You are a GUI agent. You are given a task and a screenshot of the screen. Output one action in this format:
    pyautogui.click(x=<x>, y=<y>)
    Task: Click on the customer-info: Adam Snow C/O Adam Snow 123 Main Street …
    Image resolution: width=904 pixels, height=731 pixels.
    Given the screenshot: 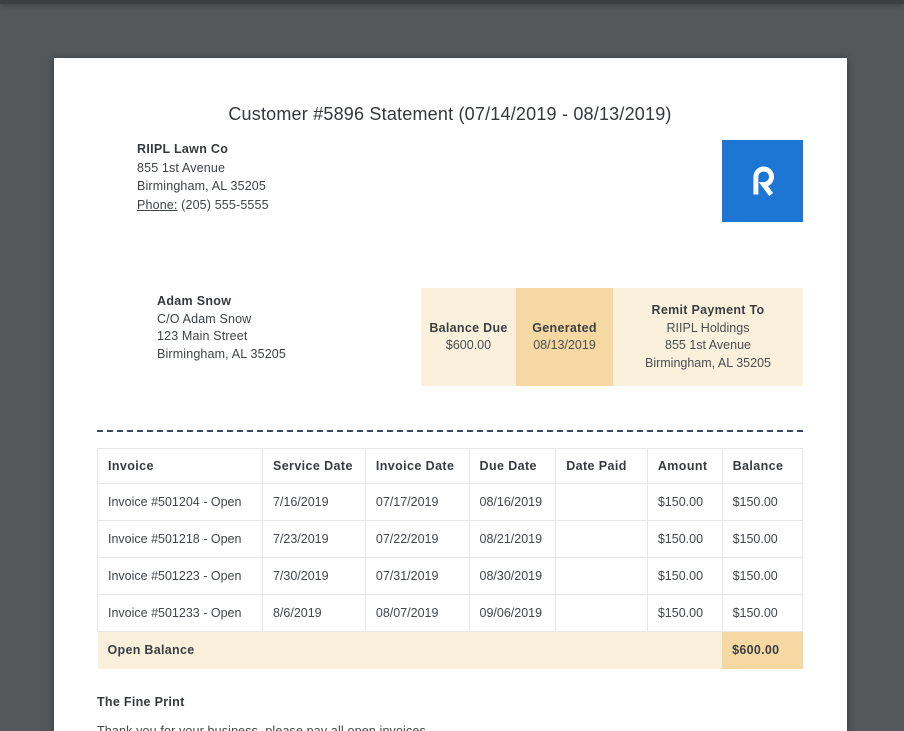 What is the action you would take?
    pyautogui.click(x=221, y=328)
    